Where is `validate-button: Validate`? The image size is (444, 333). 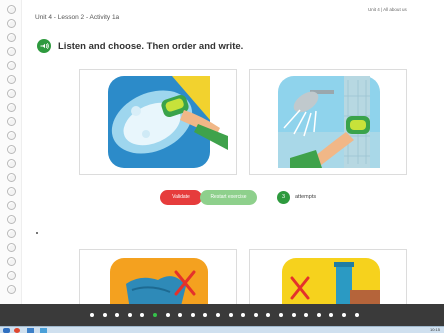 validate-button: Validate is located at coordinates (181, 197).